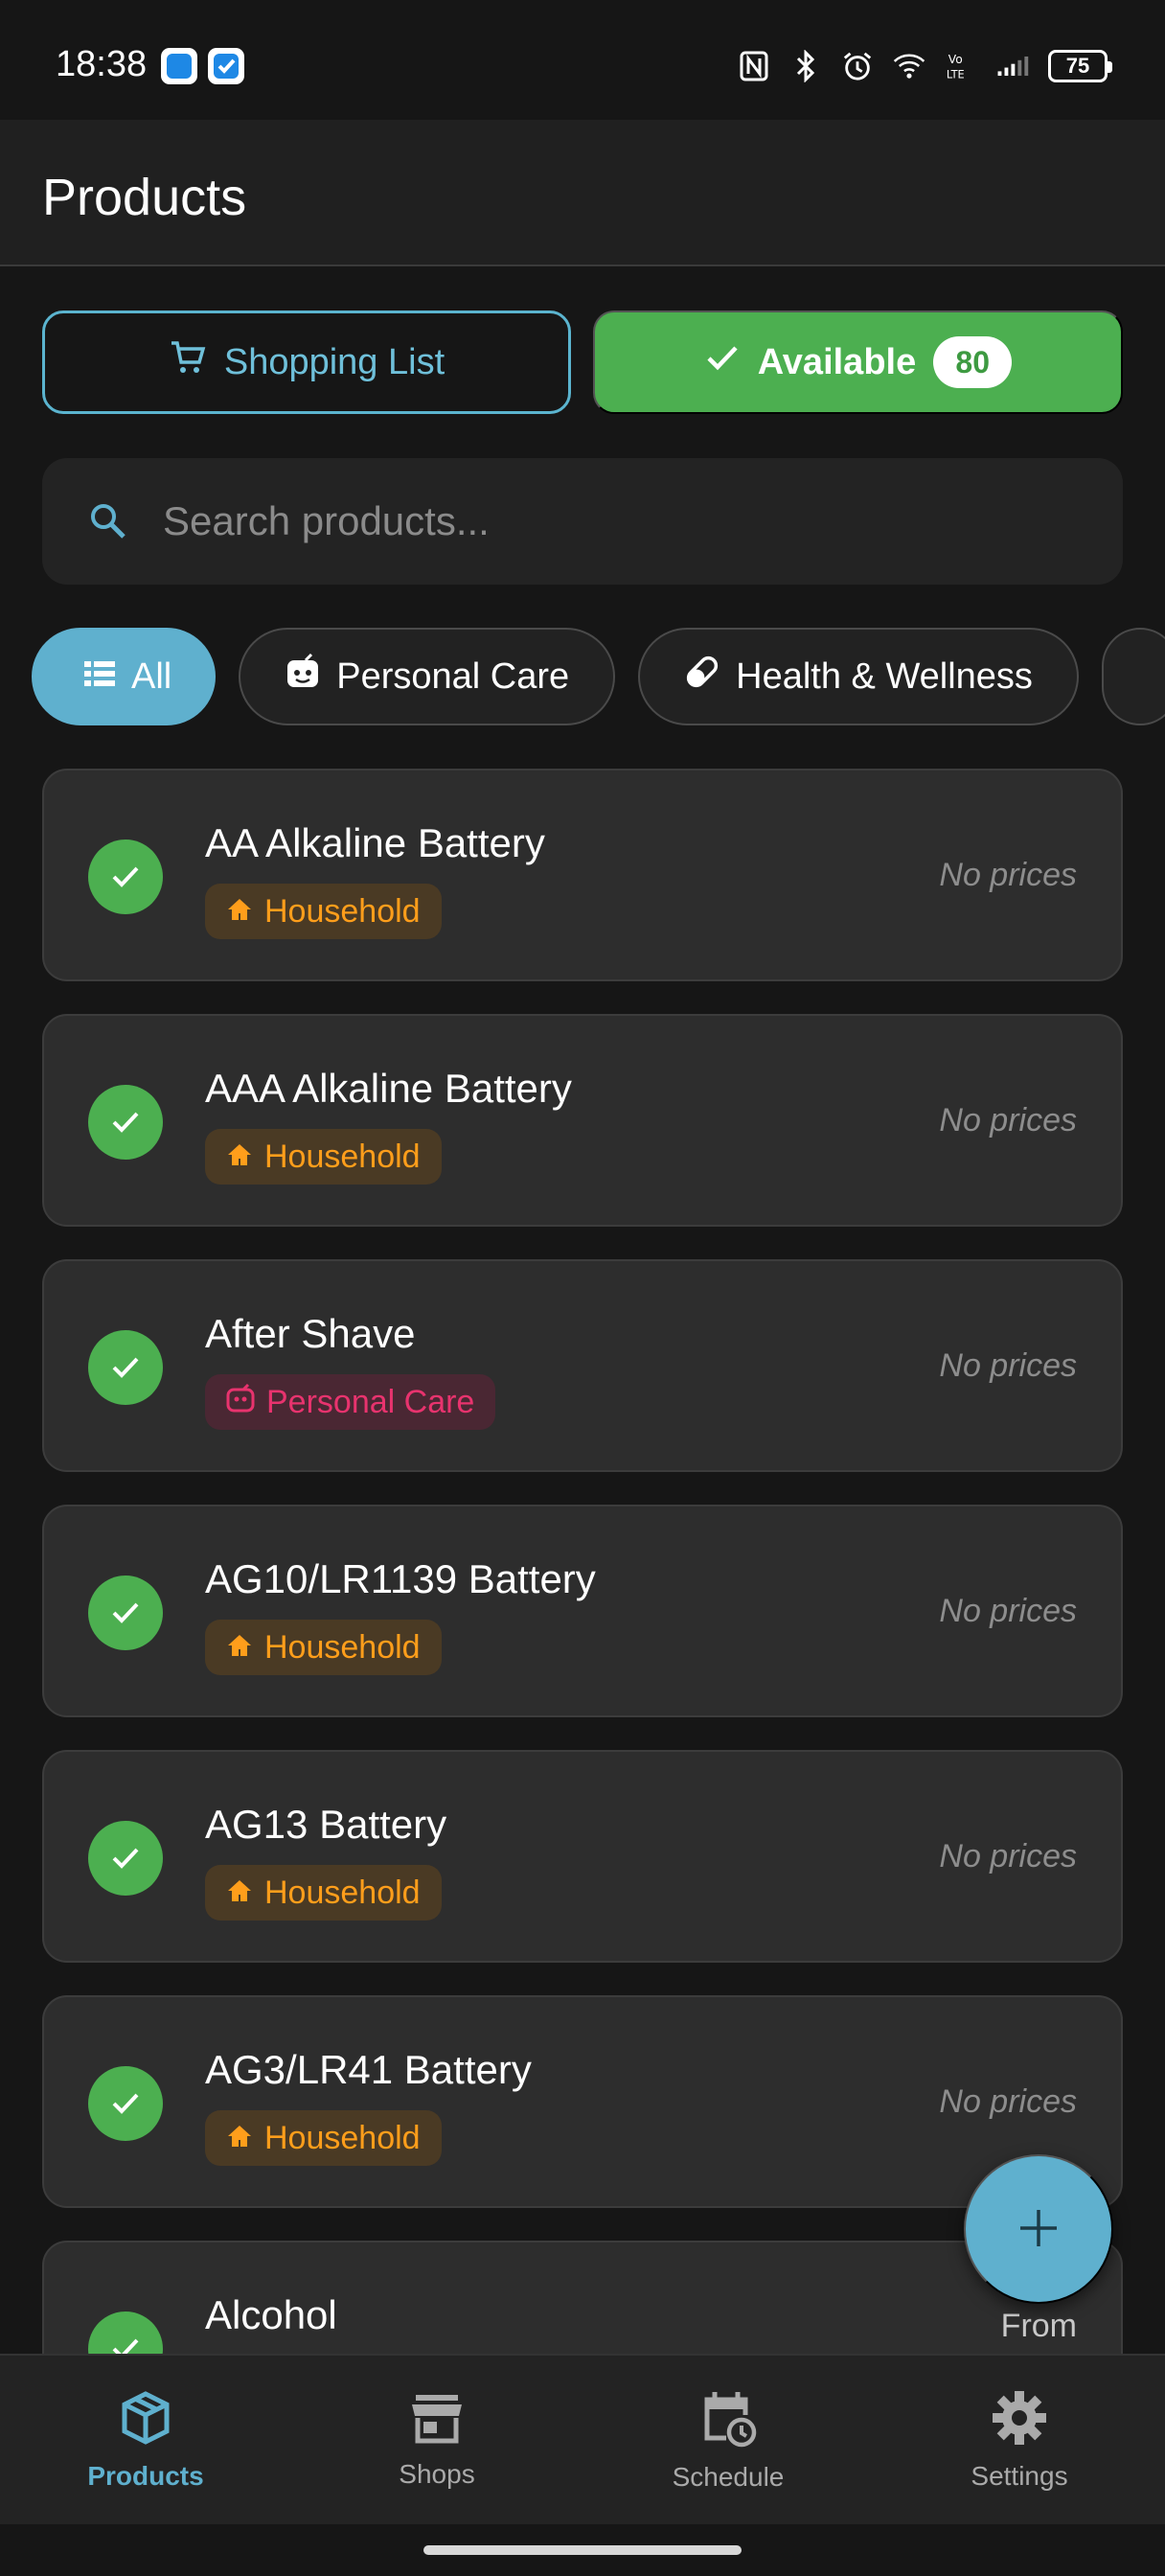 Image resolution: width=1165 pixels, height=2576 pixels. I want to click on available-count-badge: 80, so click(973, 362).